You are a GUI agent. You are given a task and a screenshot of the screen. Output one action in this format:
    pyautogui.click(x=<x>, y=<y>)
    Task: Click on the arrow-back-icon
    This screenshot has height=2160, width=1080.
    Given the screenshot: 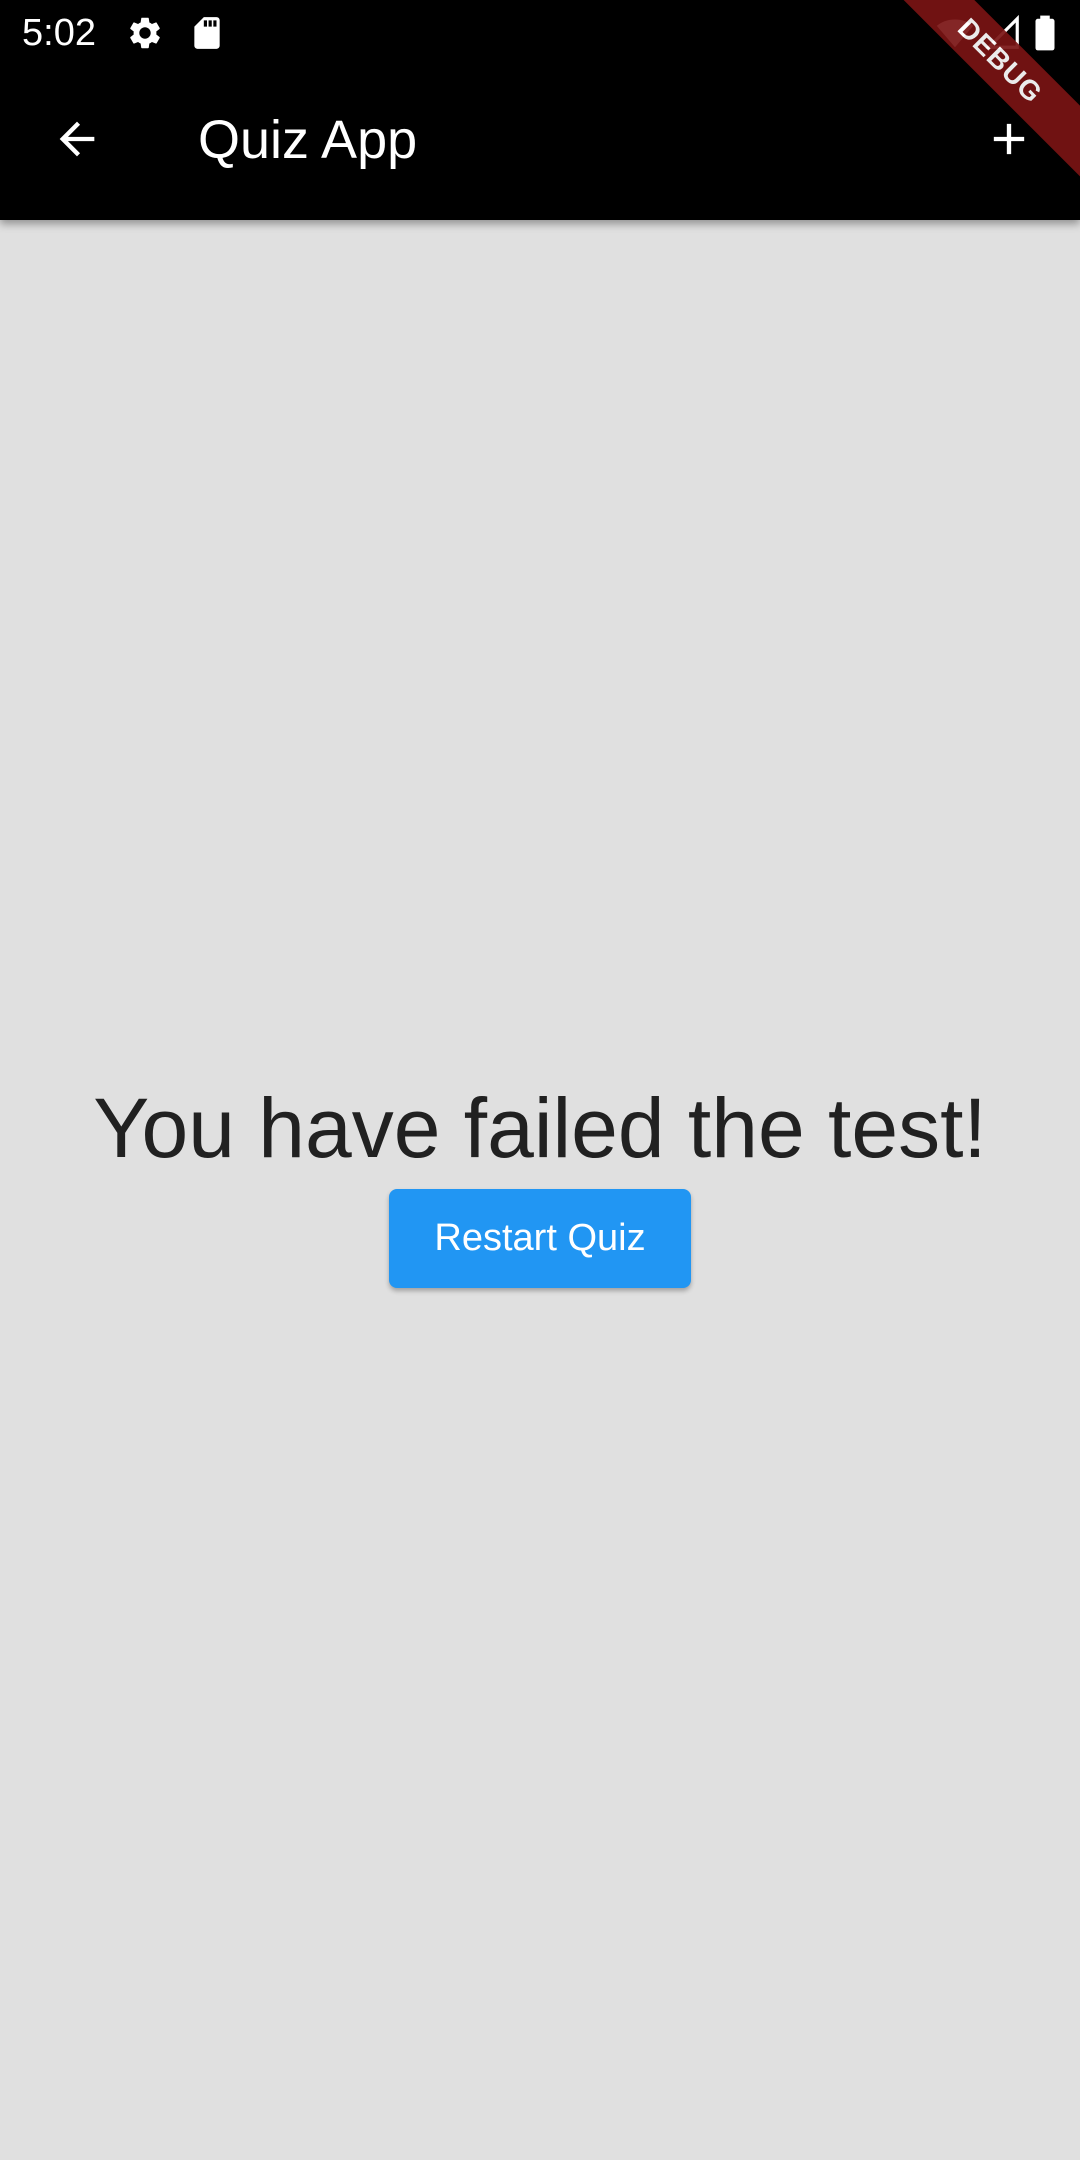 What is the action you would take?
    pyautogui.click(x=77, y=139)
    